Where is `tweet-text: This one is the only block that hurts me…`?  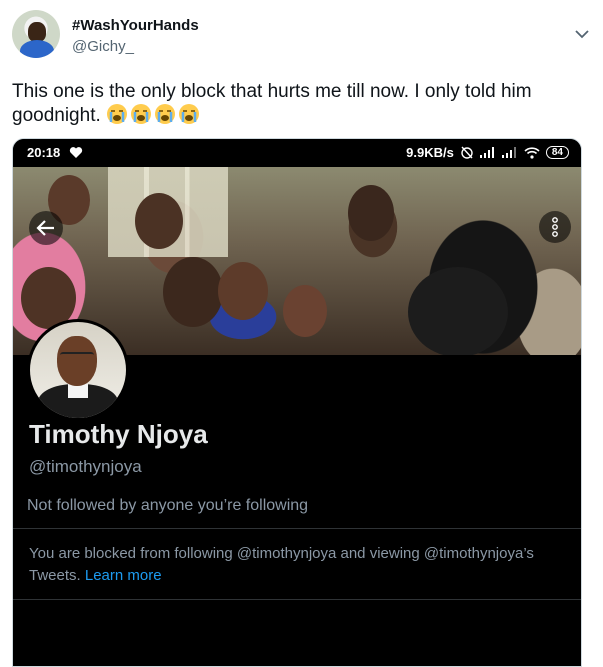 tweet-text: This one is the only block that hurts me… is located at coordinates (297, 103).